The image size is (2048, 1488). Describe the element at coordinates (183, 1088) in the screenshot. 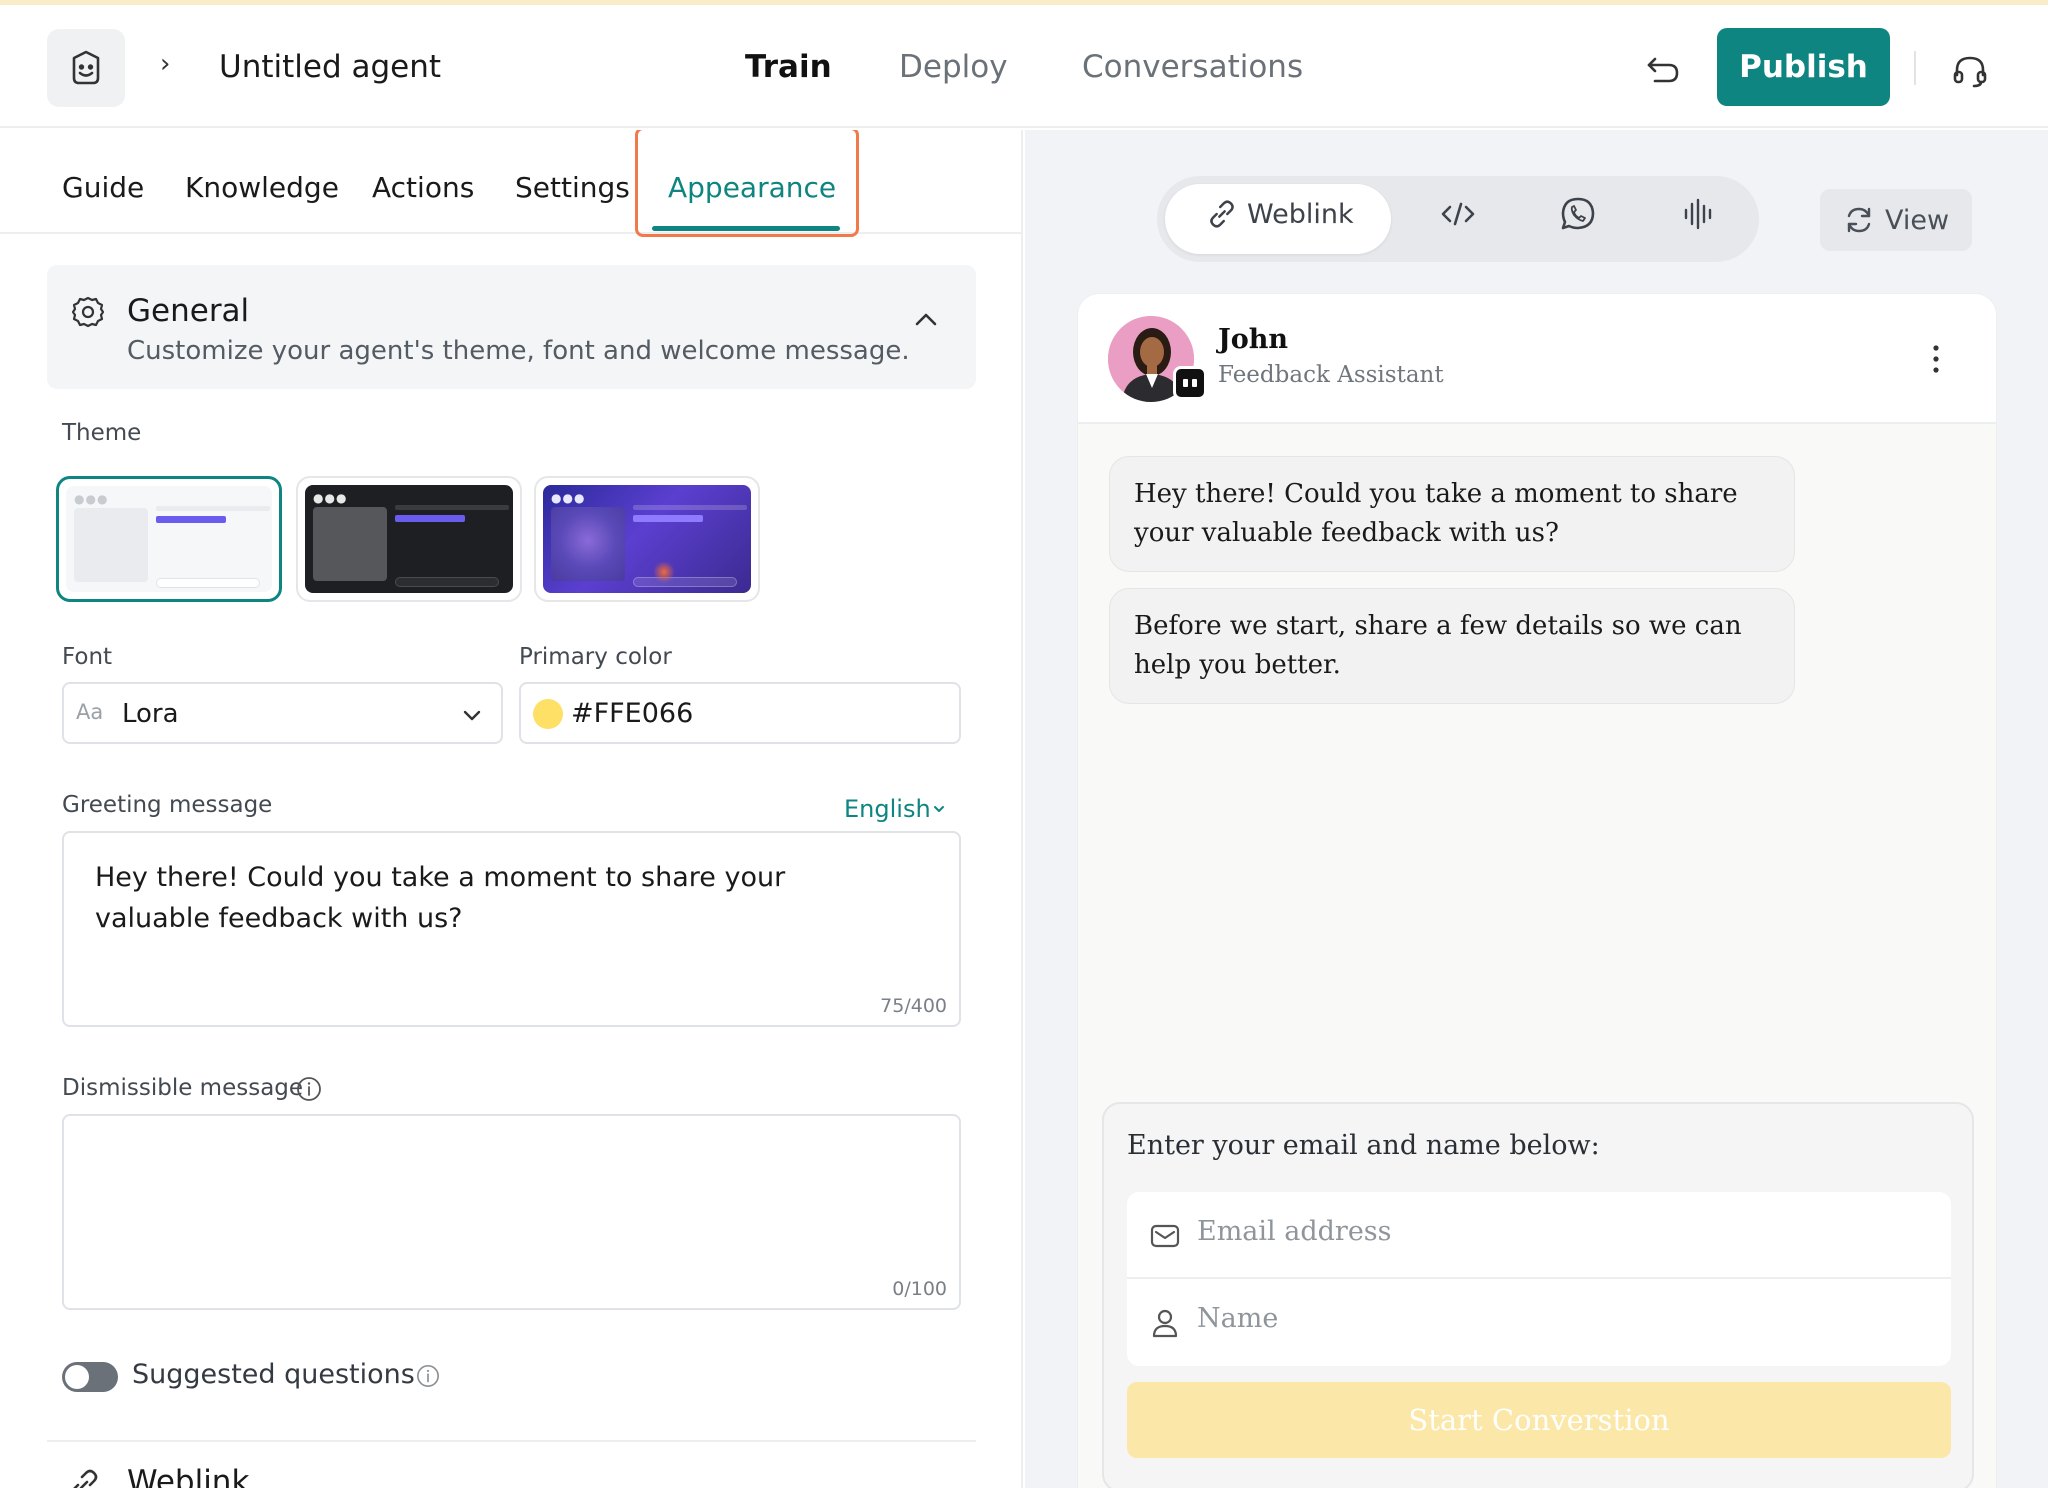

I see `dismissible-label: Dismissible message` at that location.